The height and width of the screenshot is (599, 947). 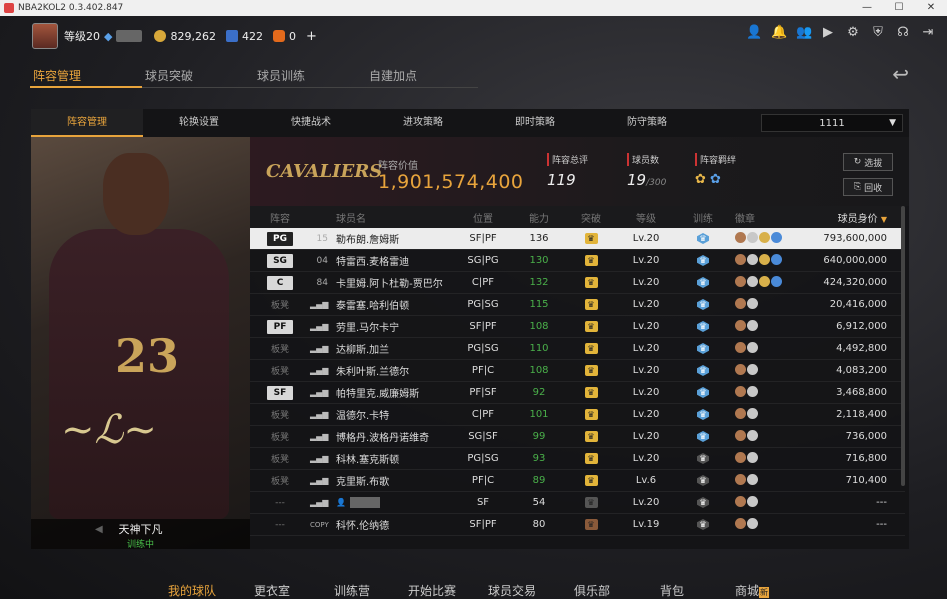 I want to click on bond-gold-icon: ✿, so click(x=700, y=179).